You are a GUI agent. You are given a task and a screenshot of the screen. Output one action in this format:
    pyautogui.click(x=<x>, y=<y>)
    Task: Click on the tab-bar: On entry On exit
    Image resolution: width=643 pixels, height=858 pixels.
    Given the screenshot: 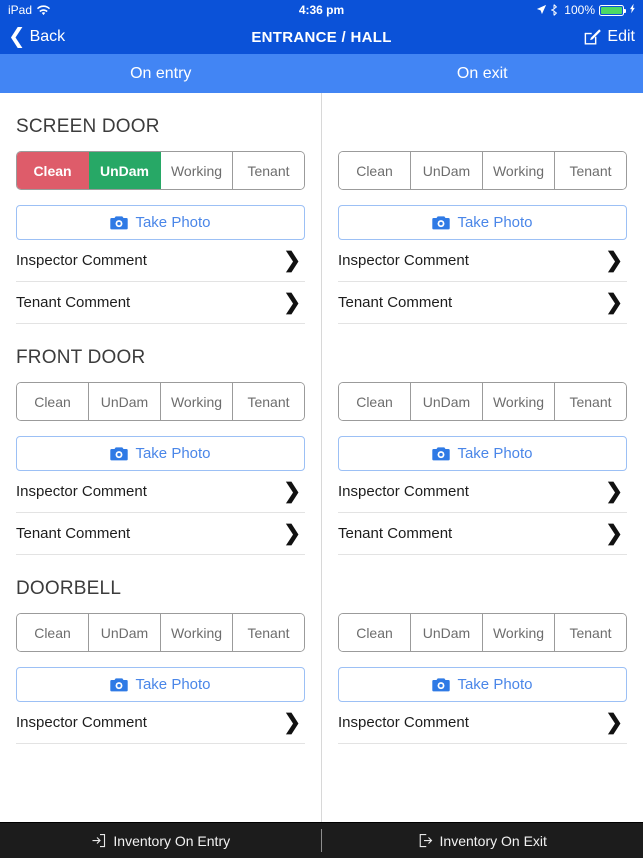 What is the action you would take?
    pyautogui.click(x=321, y=73)
    